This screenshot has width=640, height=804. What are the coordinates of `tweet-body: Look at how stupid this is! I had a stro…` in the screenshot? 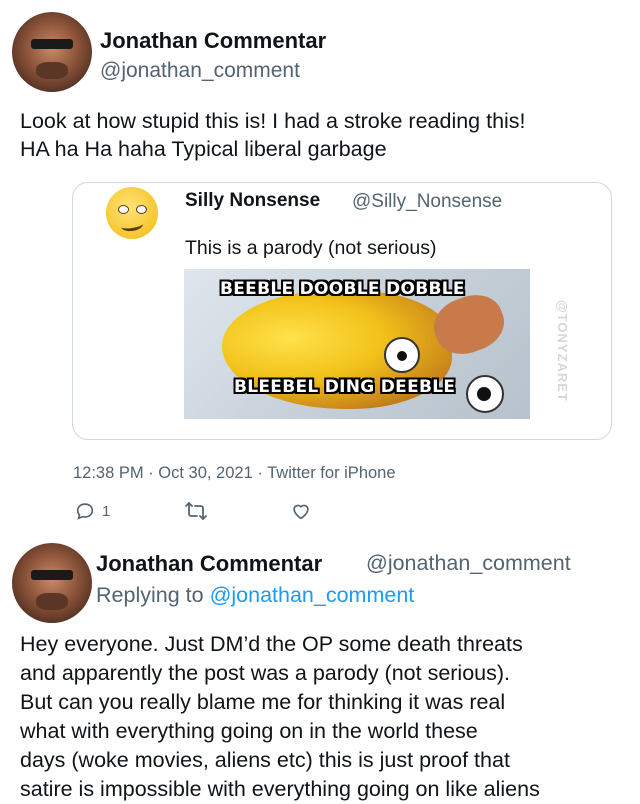 It's located at (325, 135).